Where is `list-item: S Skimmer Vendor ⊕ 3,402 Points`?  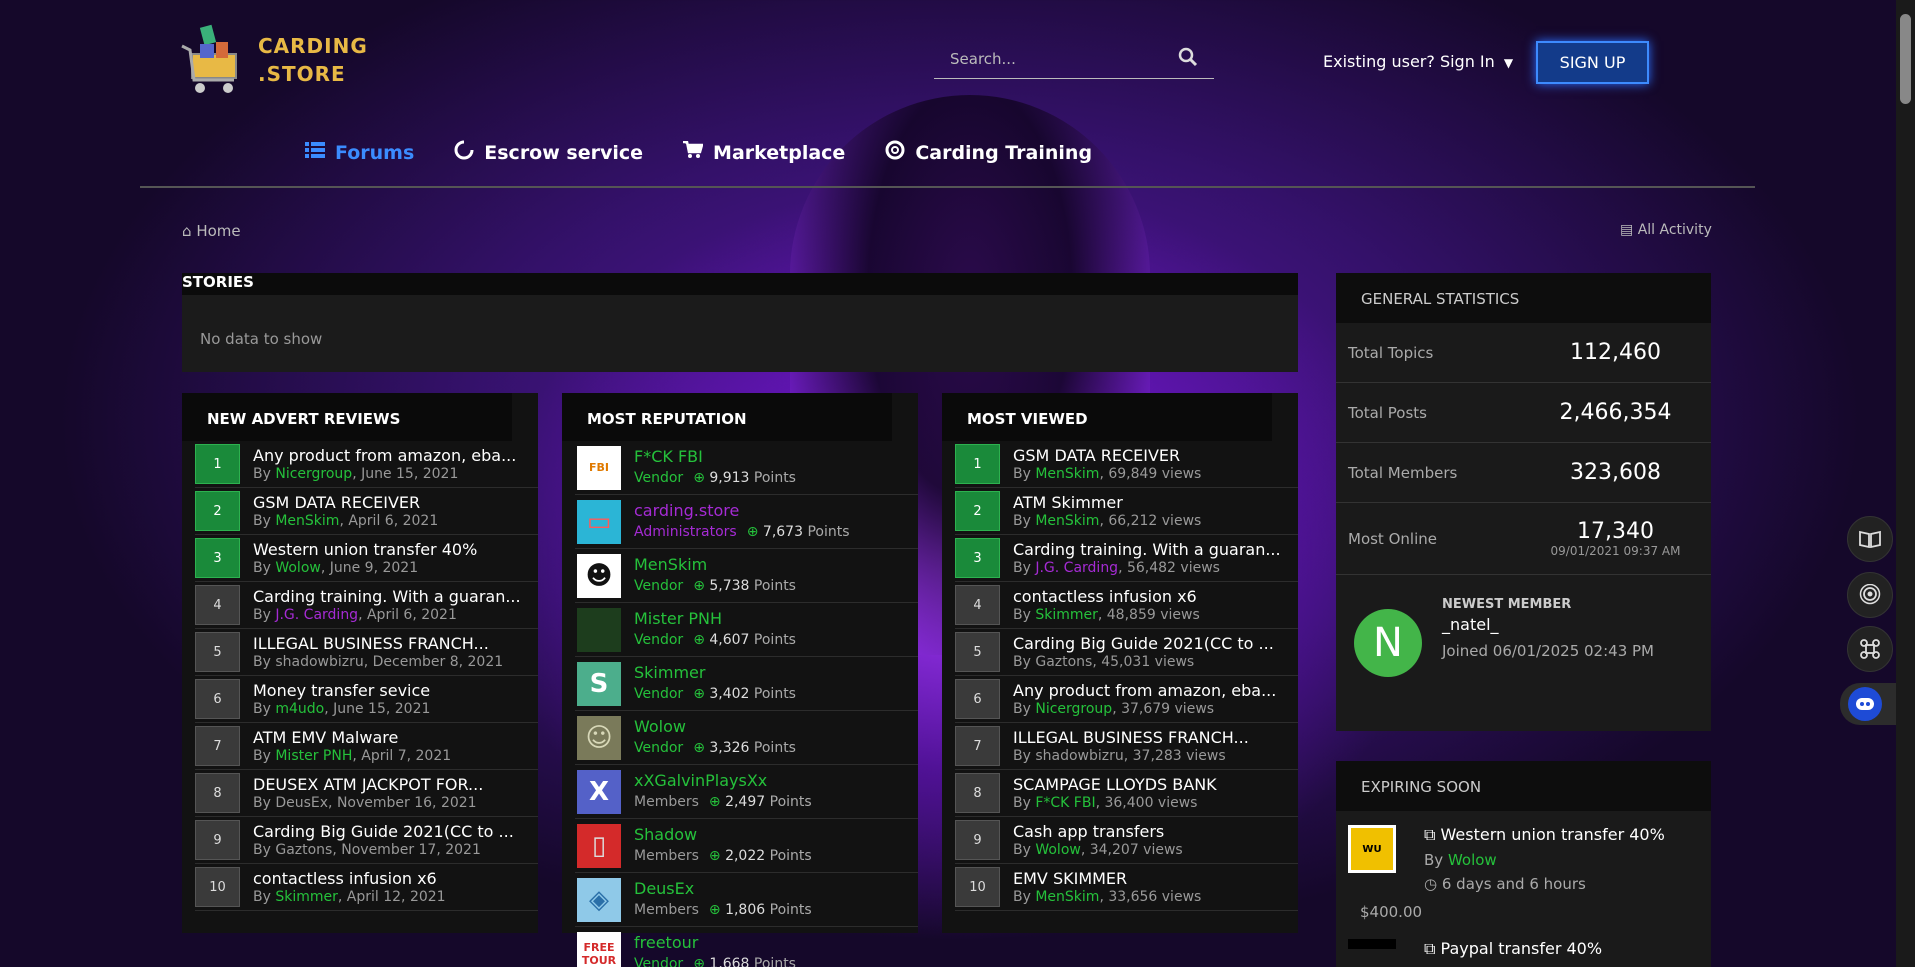
list-item: S Skimmer Vendor ⊕ 3,402 Points is located at coordinates (746, 684).